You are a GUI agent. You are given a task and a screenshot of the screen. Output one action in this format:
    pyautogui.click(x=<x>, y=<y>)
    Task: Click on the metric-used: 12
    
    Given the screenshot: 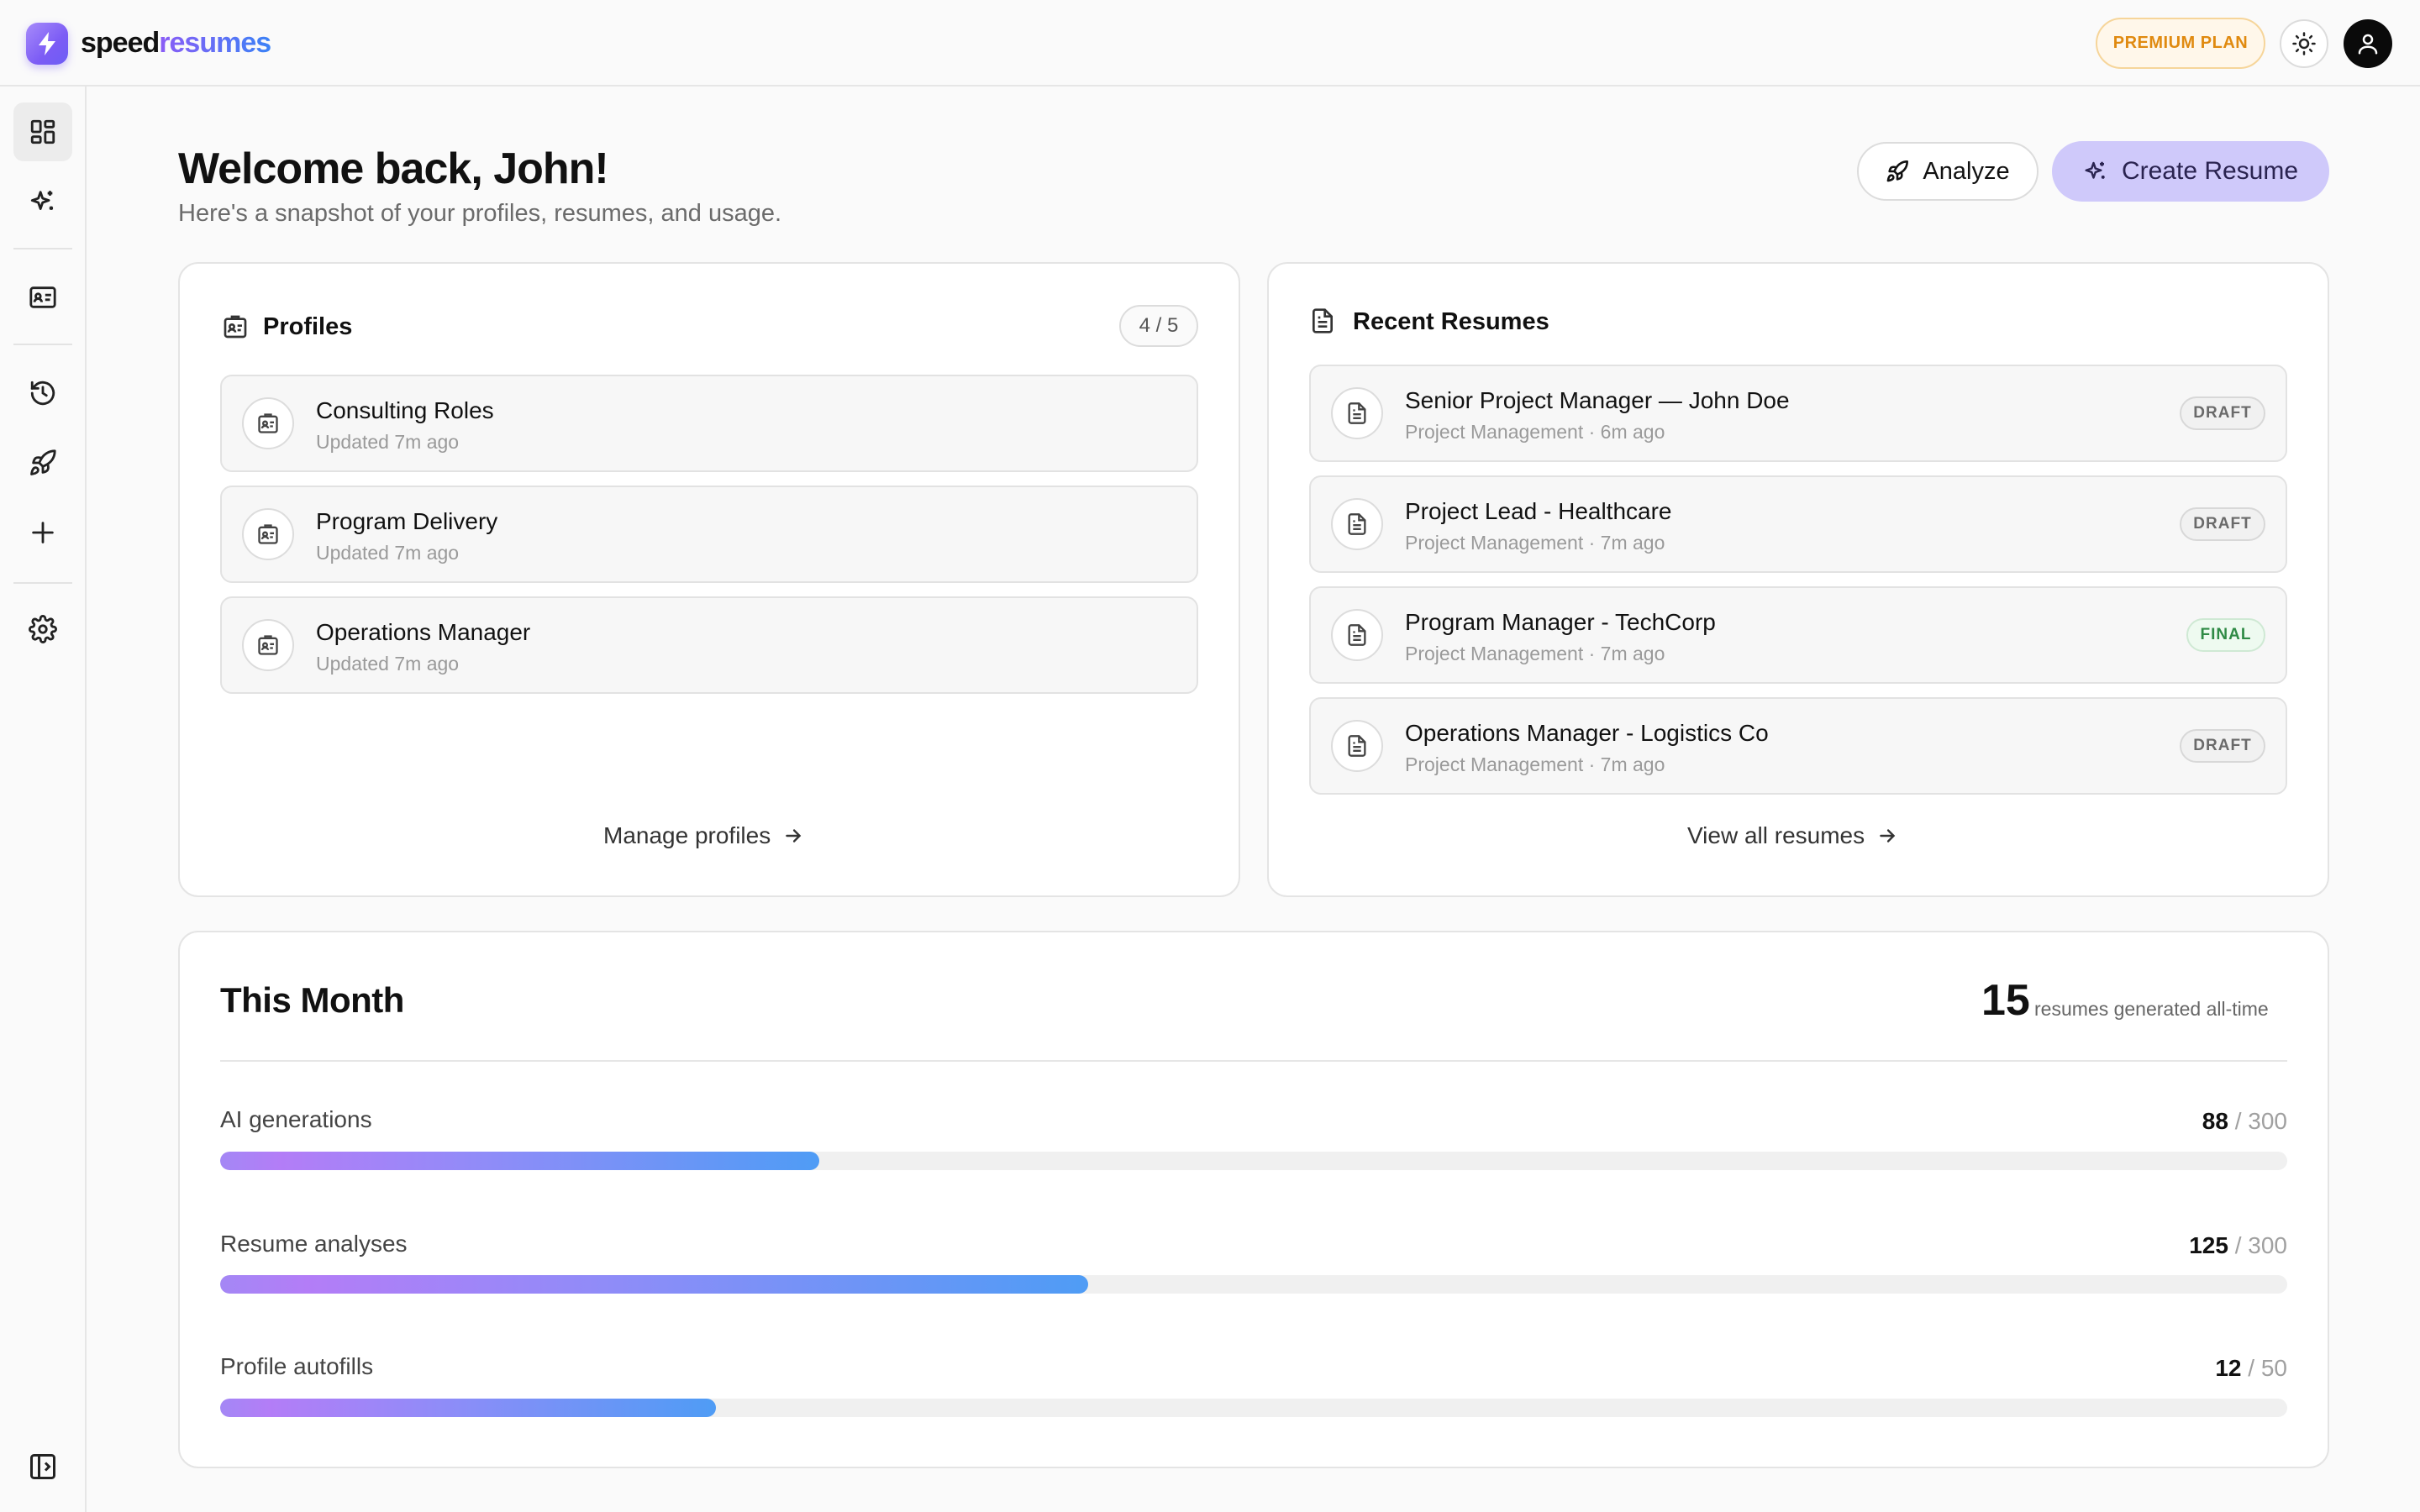 What is the action you would take?
    pyautogui.click(x=2228, y=1368)
    